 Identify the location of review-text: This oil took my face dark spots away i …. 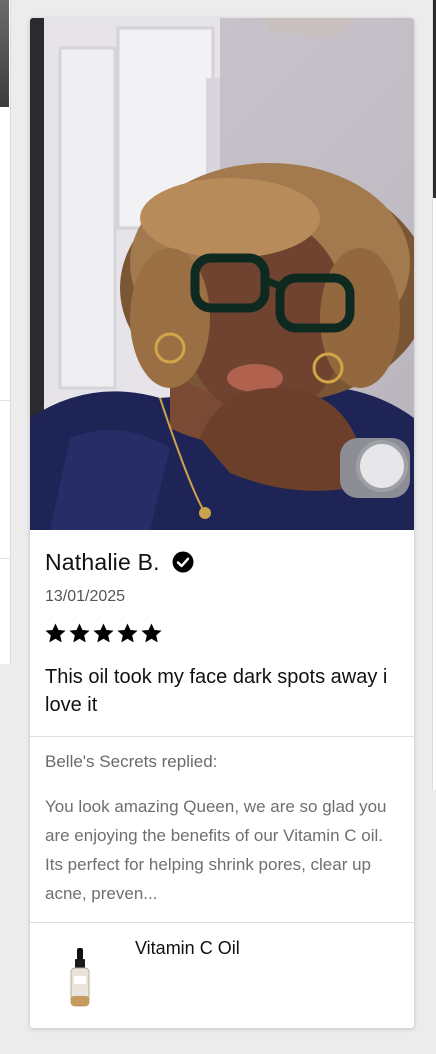
(216, 691).